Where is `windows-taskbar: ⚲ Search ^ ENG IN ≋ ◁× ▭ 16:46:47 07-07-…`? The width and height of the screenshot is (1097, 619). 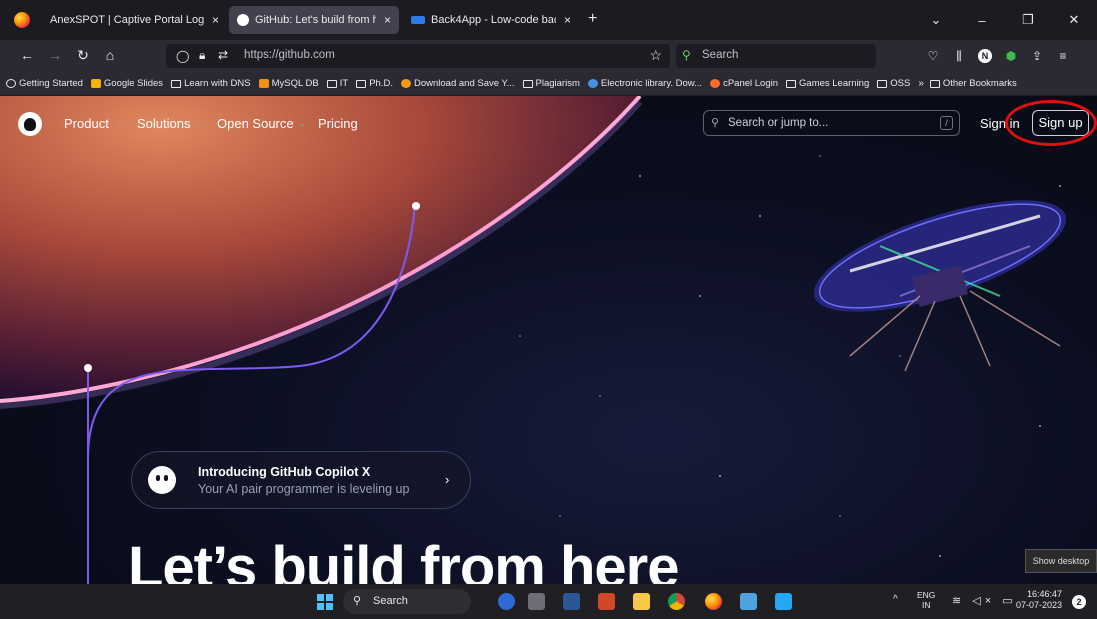 windows-taskbar: ⚲ Search ^ ENG IN ≋ ◁× ▭ 16:46:47 07-07-… is located at coordinates (548, 601).